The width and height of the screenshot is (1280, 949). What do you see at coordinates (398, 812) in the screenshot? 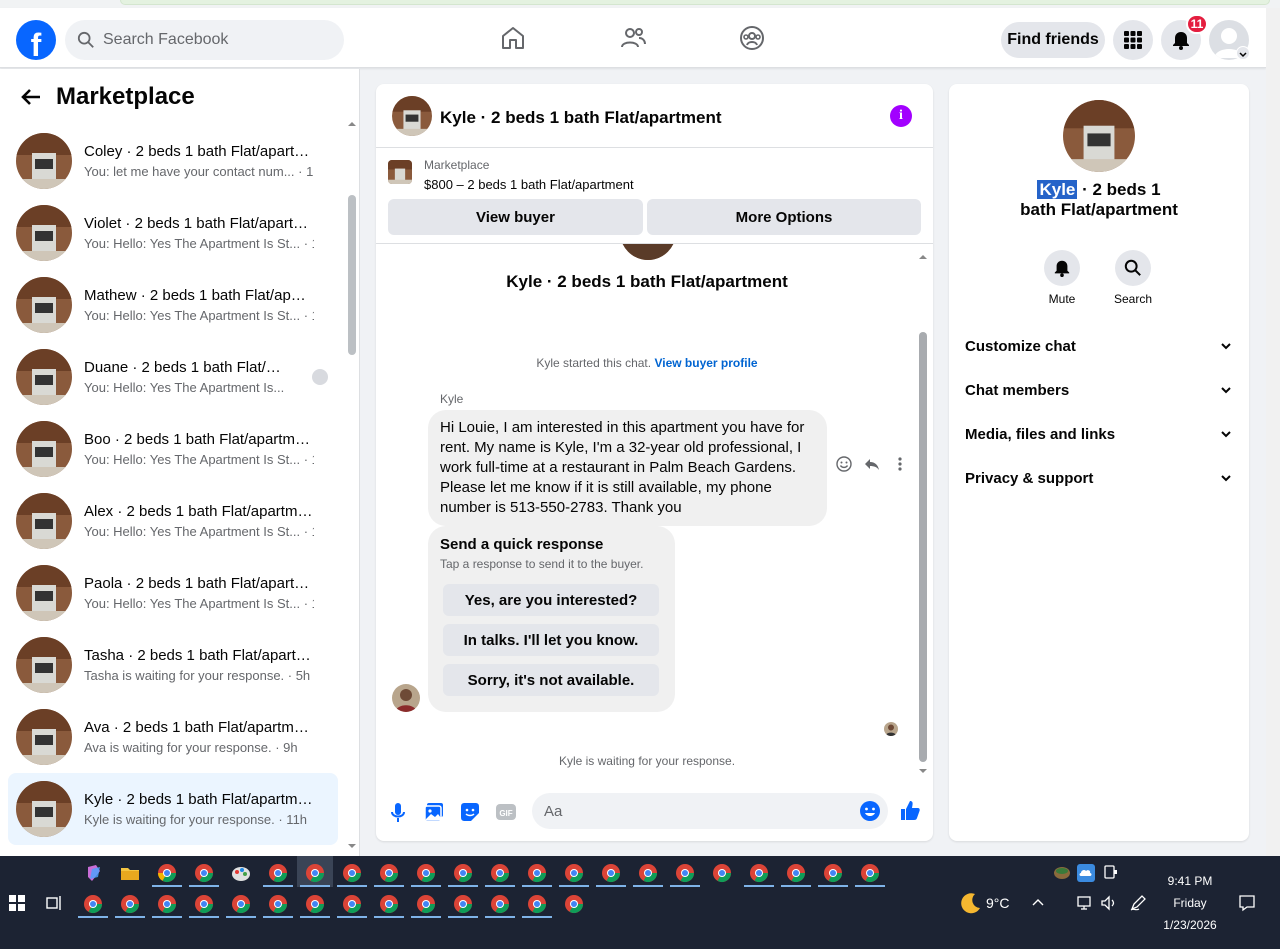
I see `microphone-icon` at bounding box center [398, 812].